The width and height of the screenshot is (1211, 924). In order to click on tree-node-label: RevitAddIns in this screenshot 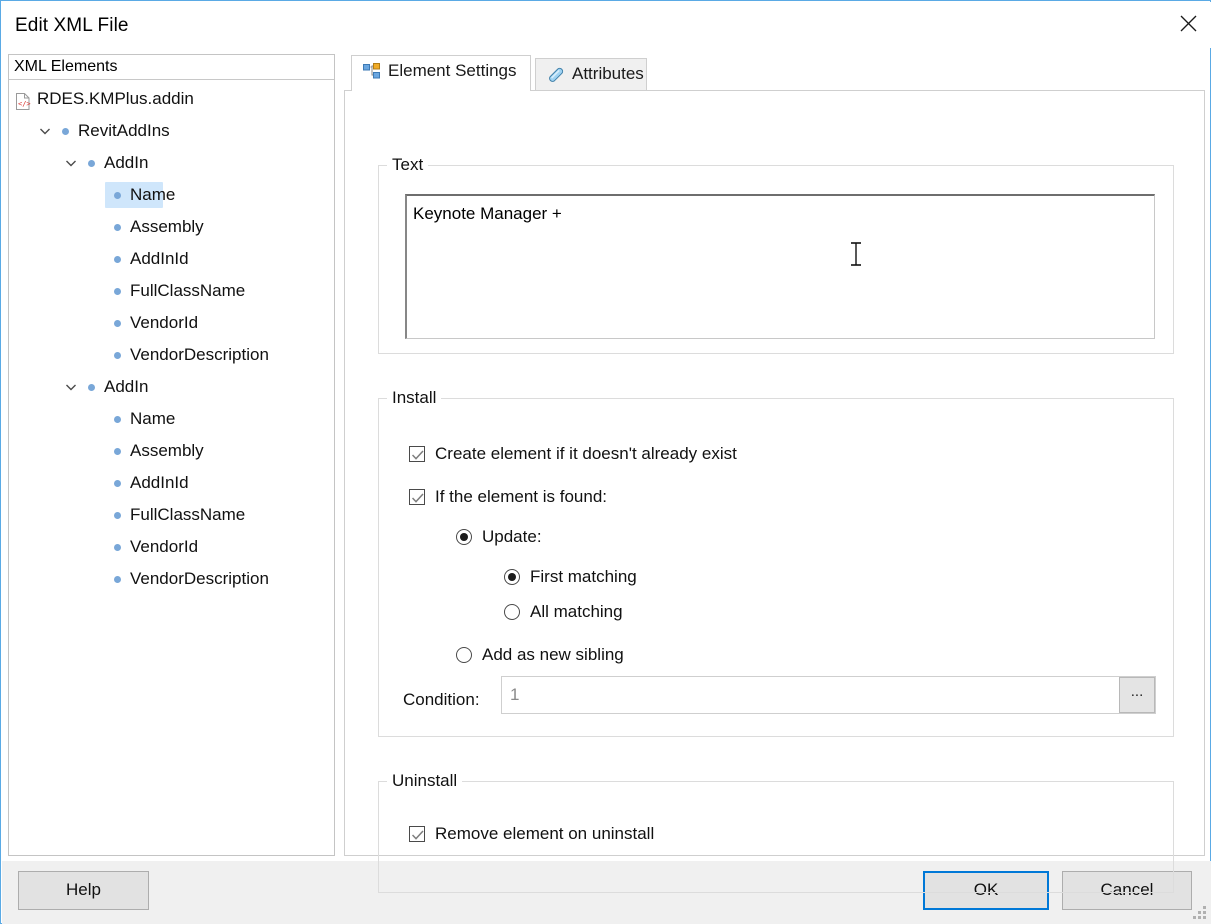, I will do `click(124, 130)`.